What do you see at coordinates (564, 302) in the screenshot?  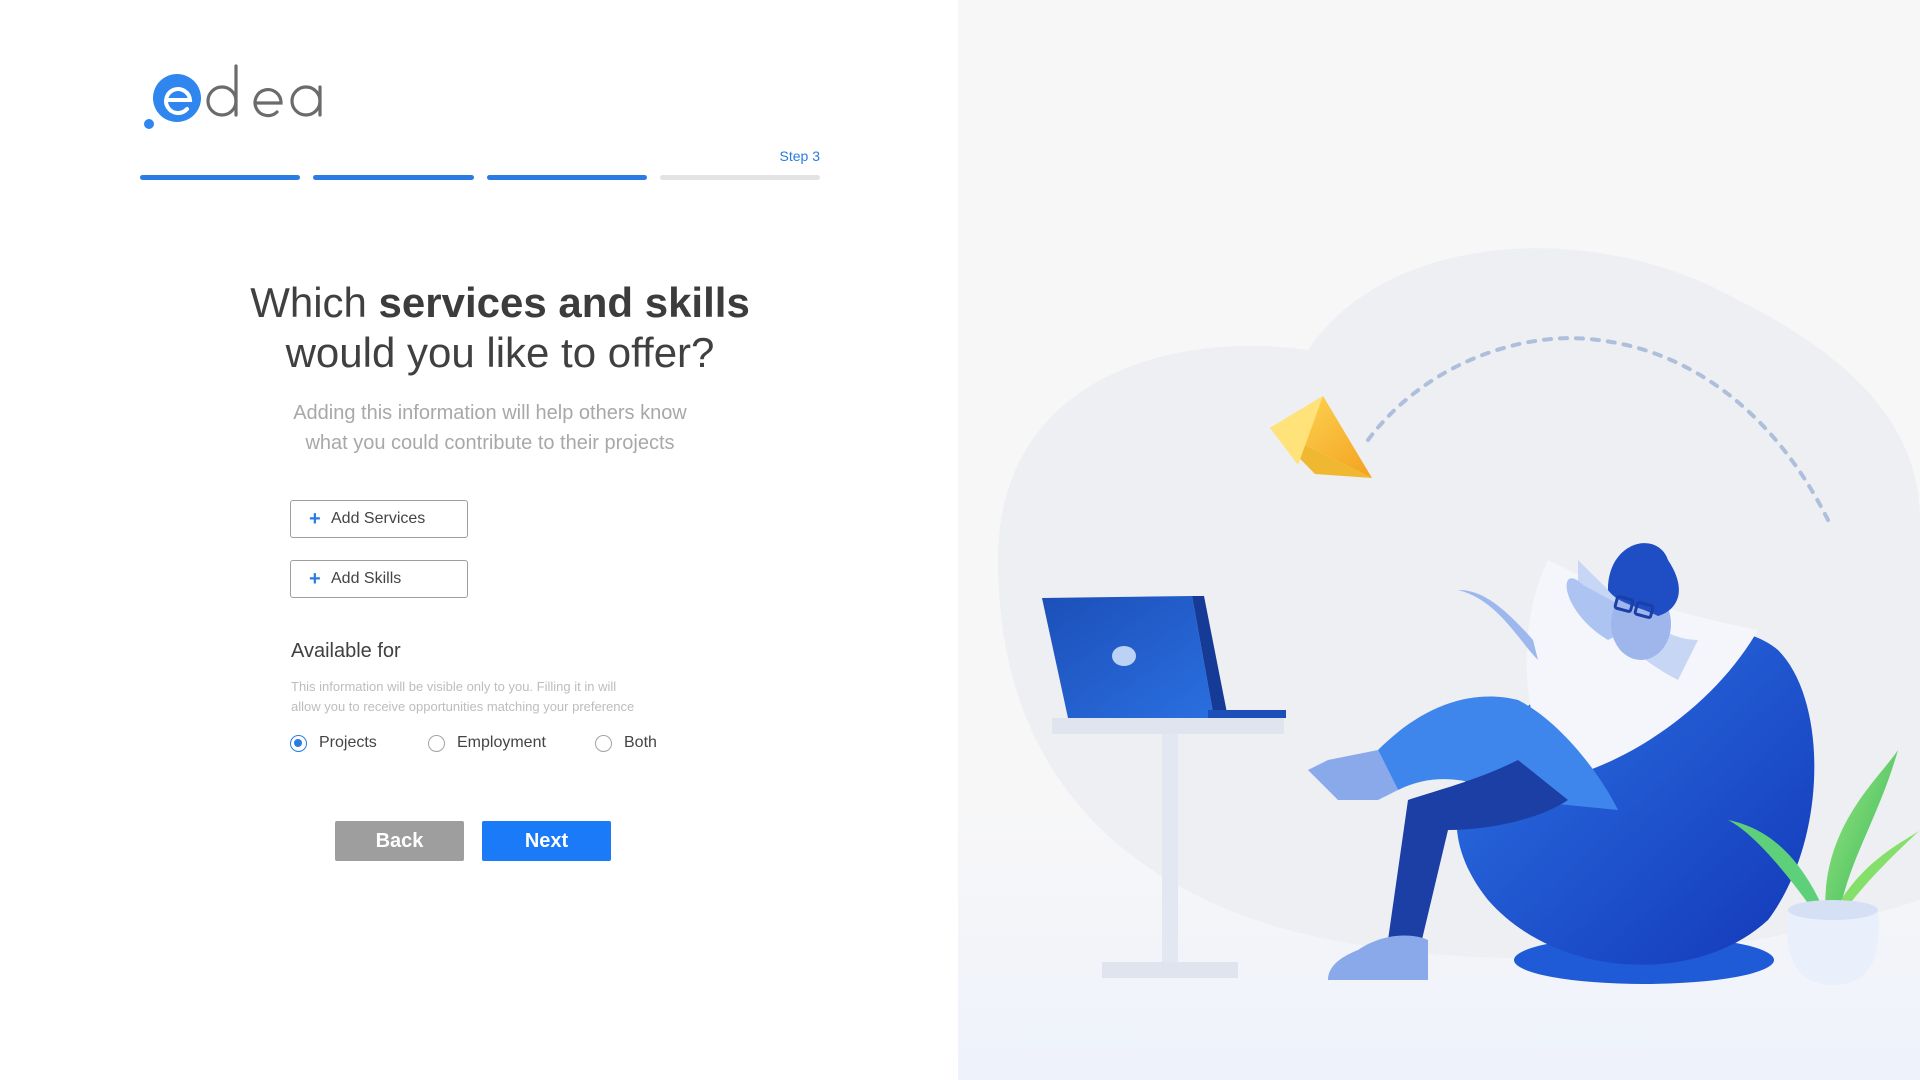 I see `title-emphasis: services and skills` at bounding box center [564, 302].